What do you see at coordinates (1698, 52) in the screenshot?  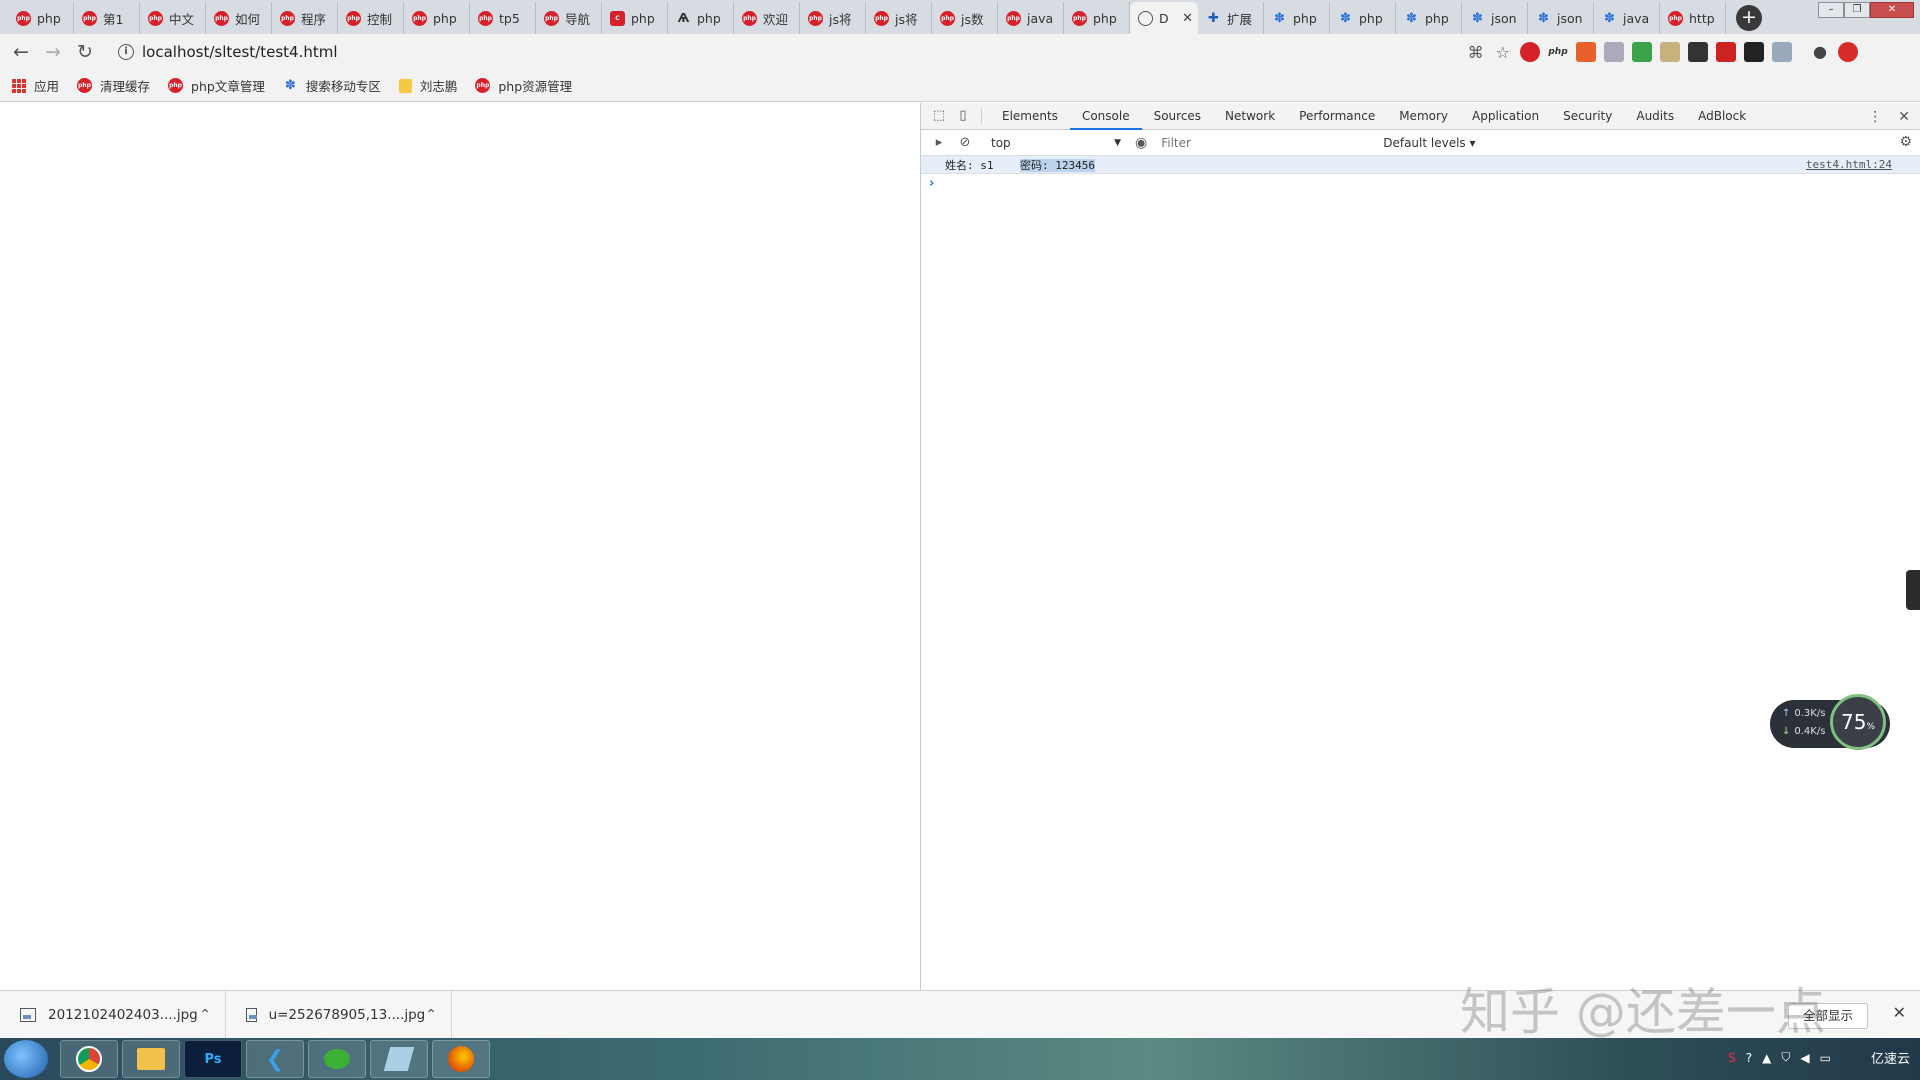 I see `ghost-extension-icon` at bounding box center [1698, 52].